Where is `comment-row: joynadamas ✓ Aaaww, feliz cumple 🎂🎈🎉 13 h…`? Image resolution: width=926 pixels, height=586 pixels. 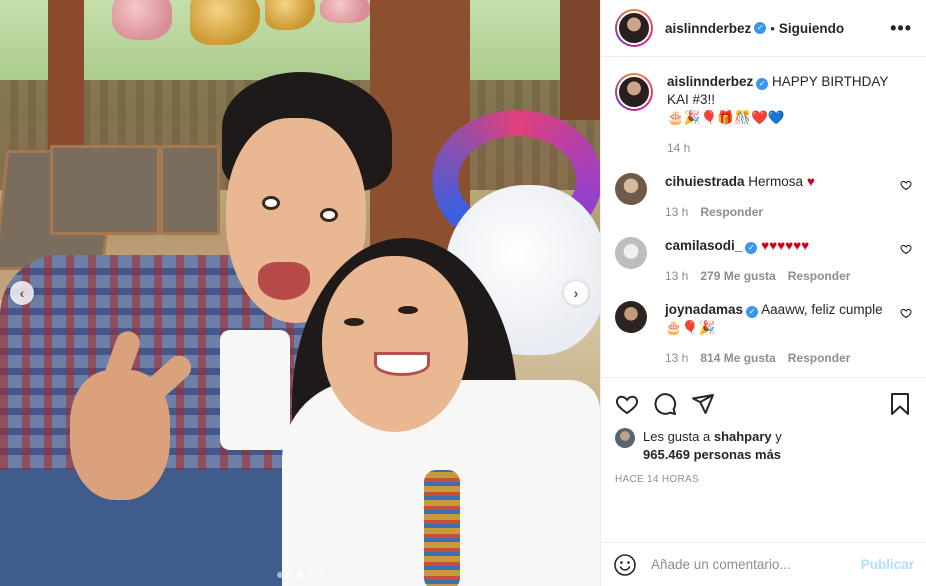
comment-row: joynadamas ✓ Aaaww, feliz cumple 🎂🎈🎉 13 h… is located at coordinates (763, 334).